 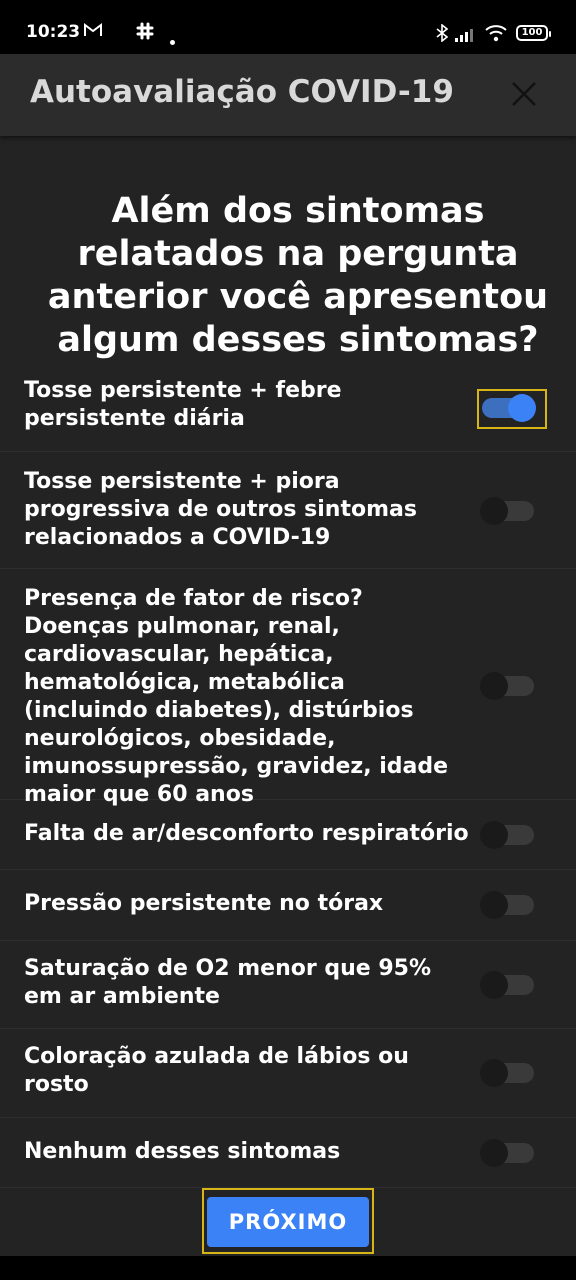 I want to click on status-time: 10:23, so click(x=53, y=32).